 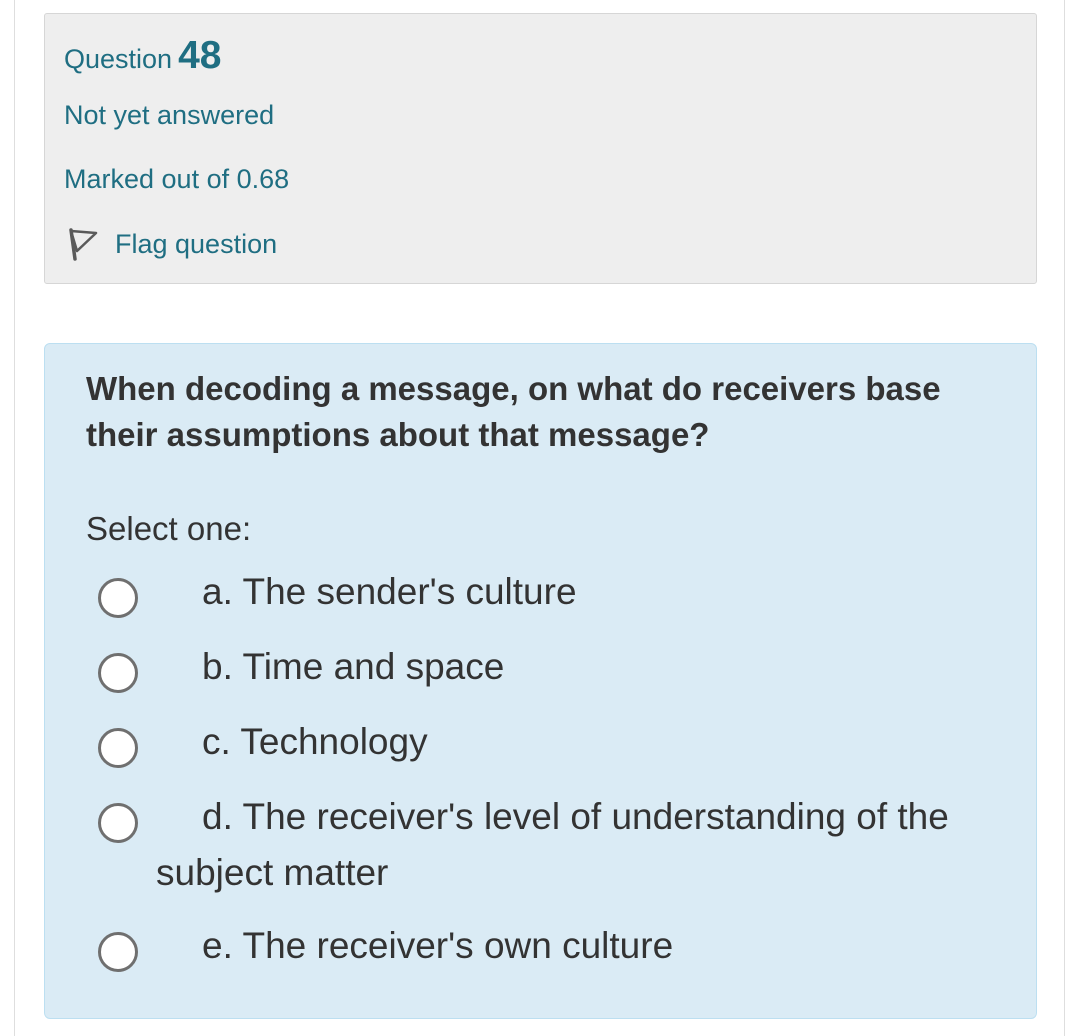 I want to click on question-title: Question 48, so click(x=142, y=56).